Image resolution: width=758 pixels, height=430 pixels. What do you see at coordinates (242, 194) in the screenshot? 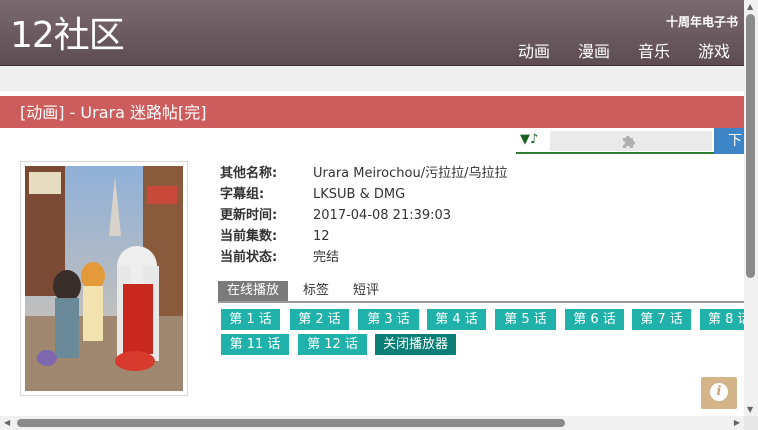
I see `info-label: 字幕组:` at bounding box center [242, 194].